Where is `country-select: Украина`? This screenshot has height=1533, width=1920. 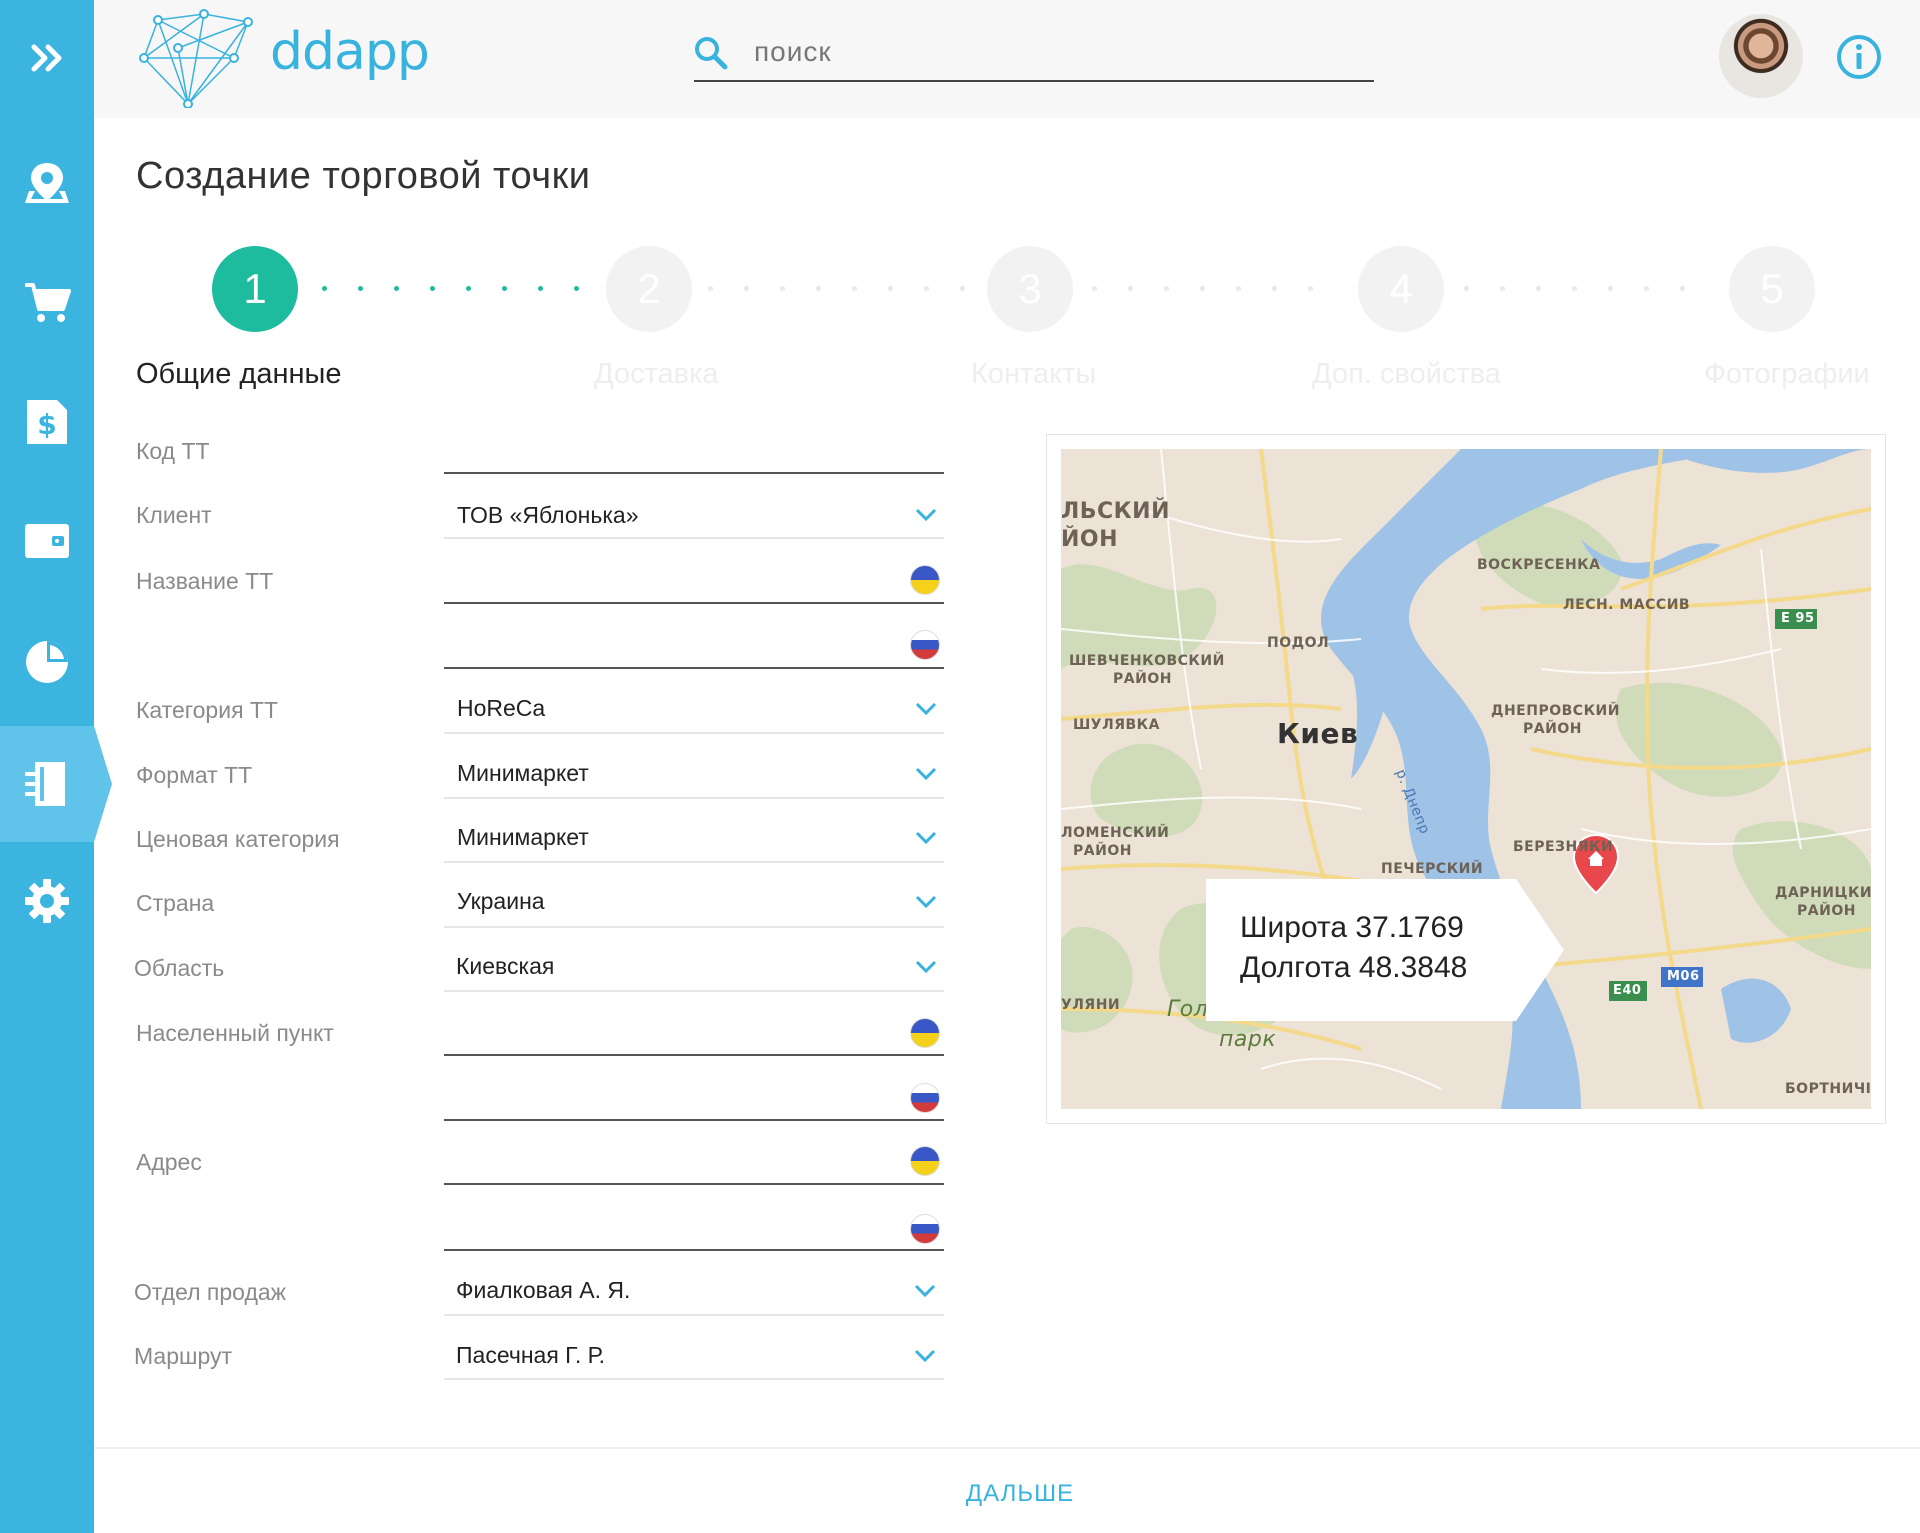
country-select: Украина is located at coordinates (501, 901).